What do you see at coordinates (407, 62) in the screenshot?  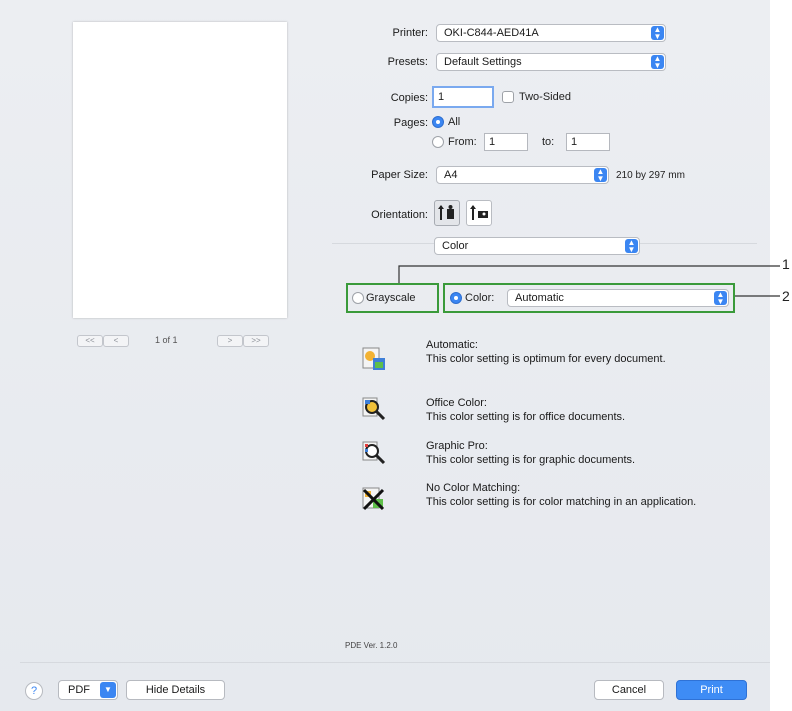 I see `presets-label: Presets:` at bounding box center [407, 62].